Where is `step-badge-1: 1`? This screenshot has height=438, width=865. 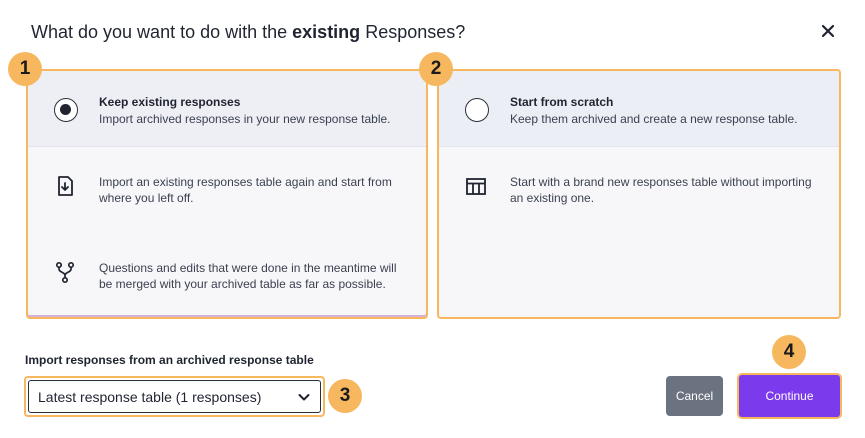 step-badge-1: 1 is located at coordinates (25, 69).